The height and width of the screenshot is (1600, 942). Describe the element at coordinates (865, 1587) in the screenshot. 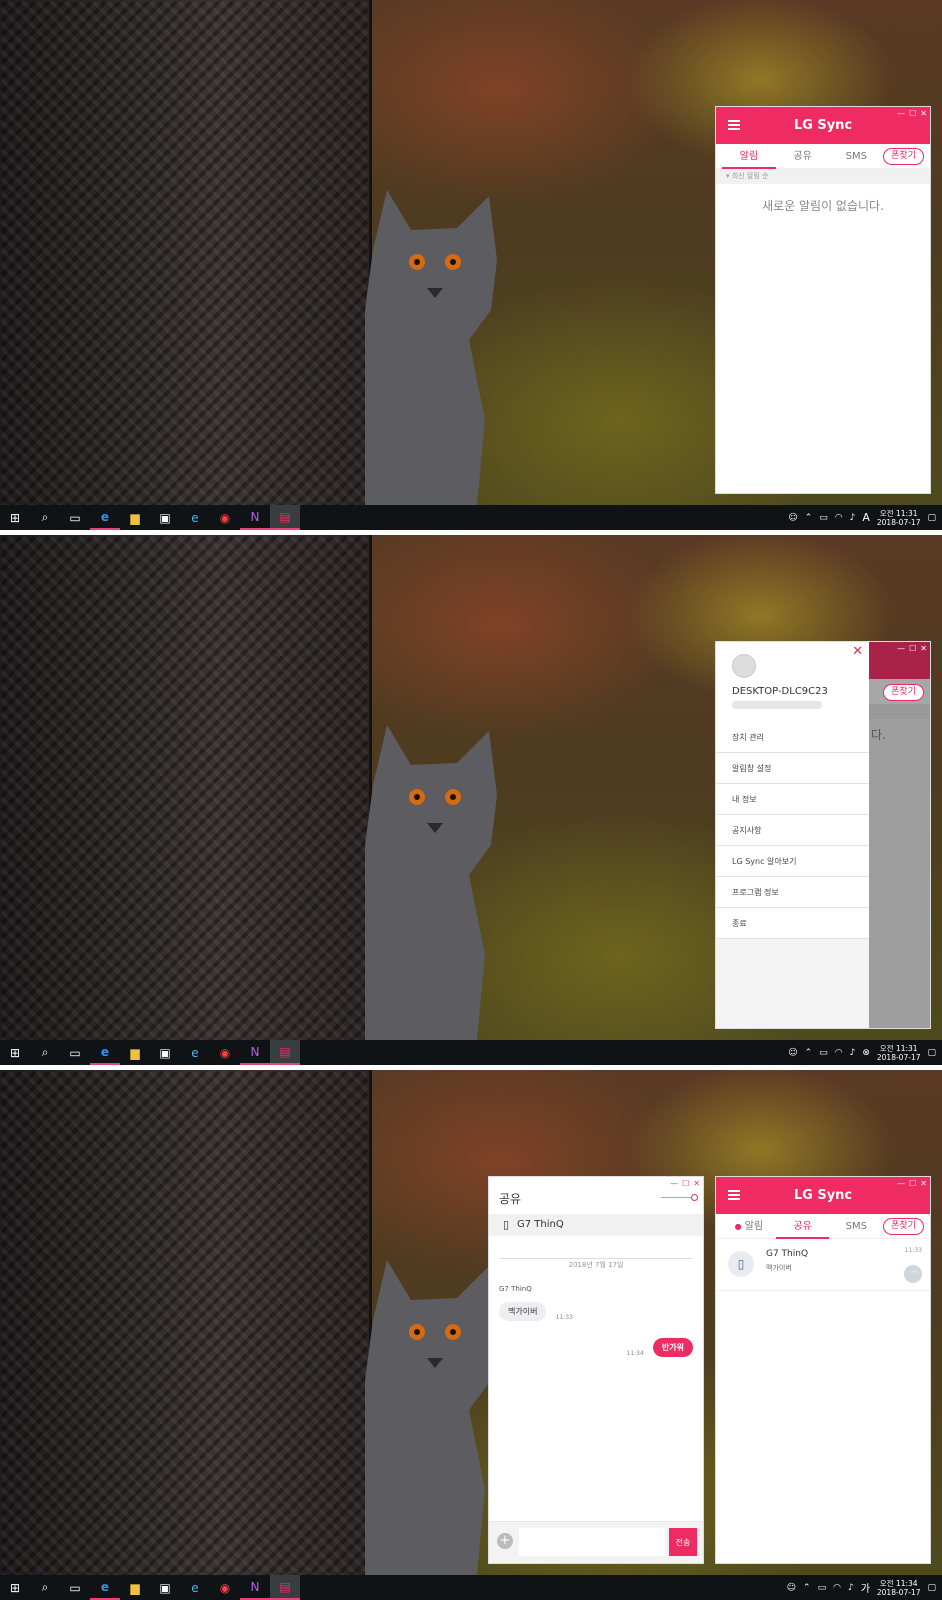

I see `ime-indicator: 가` at that location.